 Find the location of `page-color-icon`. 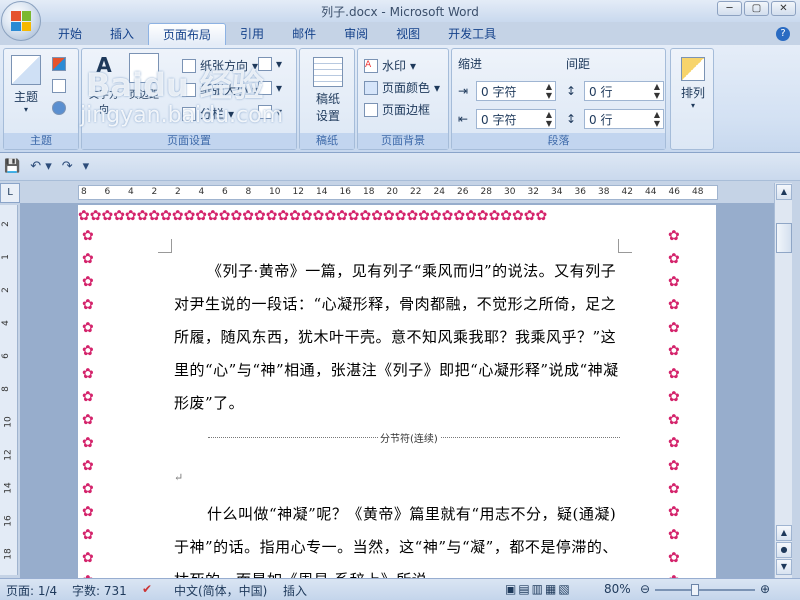

page-color-icon is located at coordinates (371, 87).